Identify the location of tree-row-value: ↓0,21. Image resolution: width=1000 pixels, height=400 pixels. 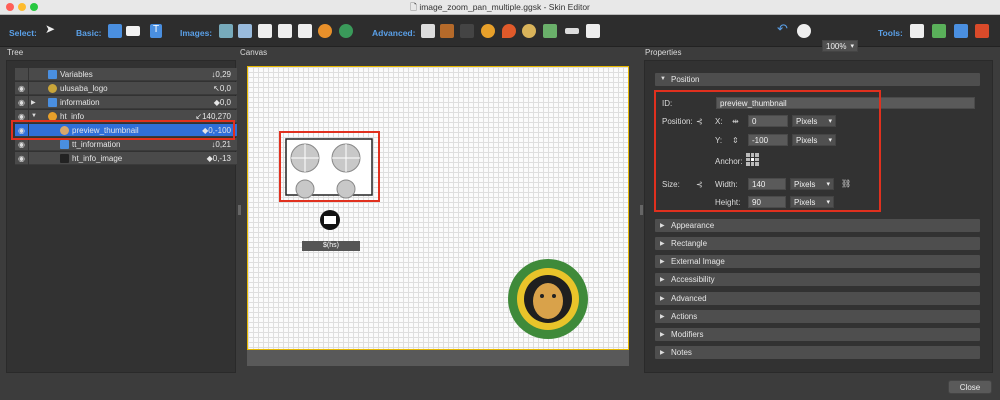
(221, 144).